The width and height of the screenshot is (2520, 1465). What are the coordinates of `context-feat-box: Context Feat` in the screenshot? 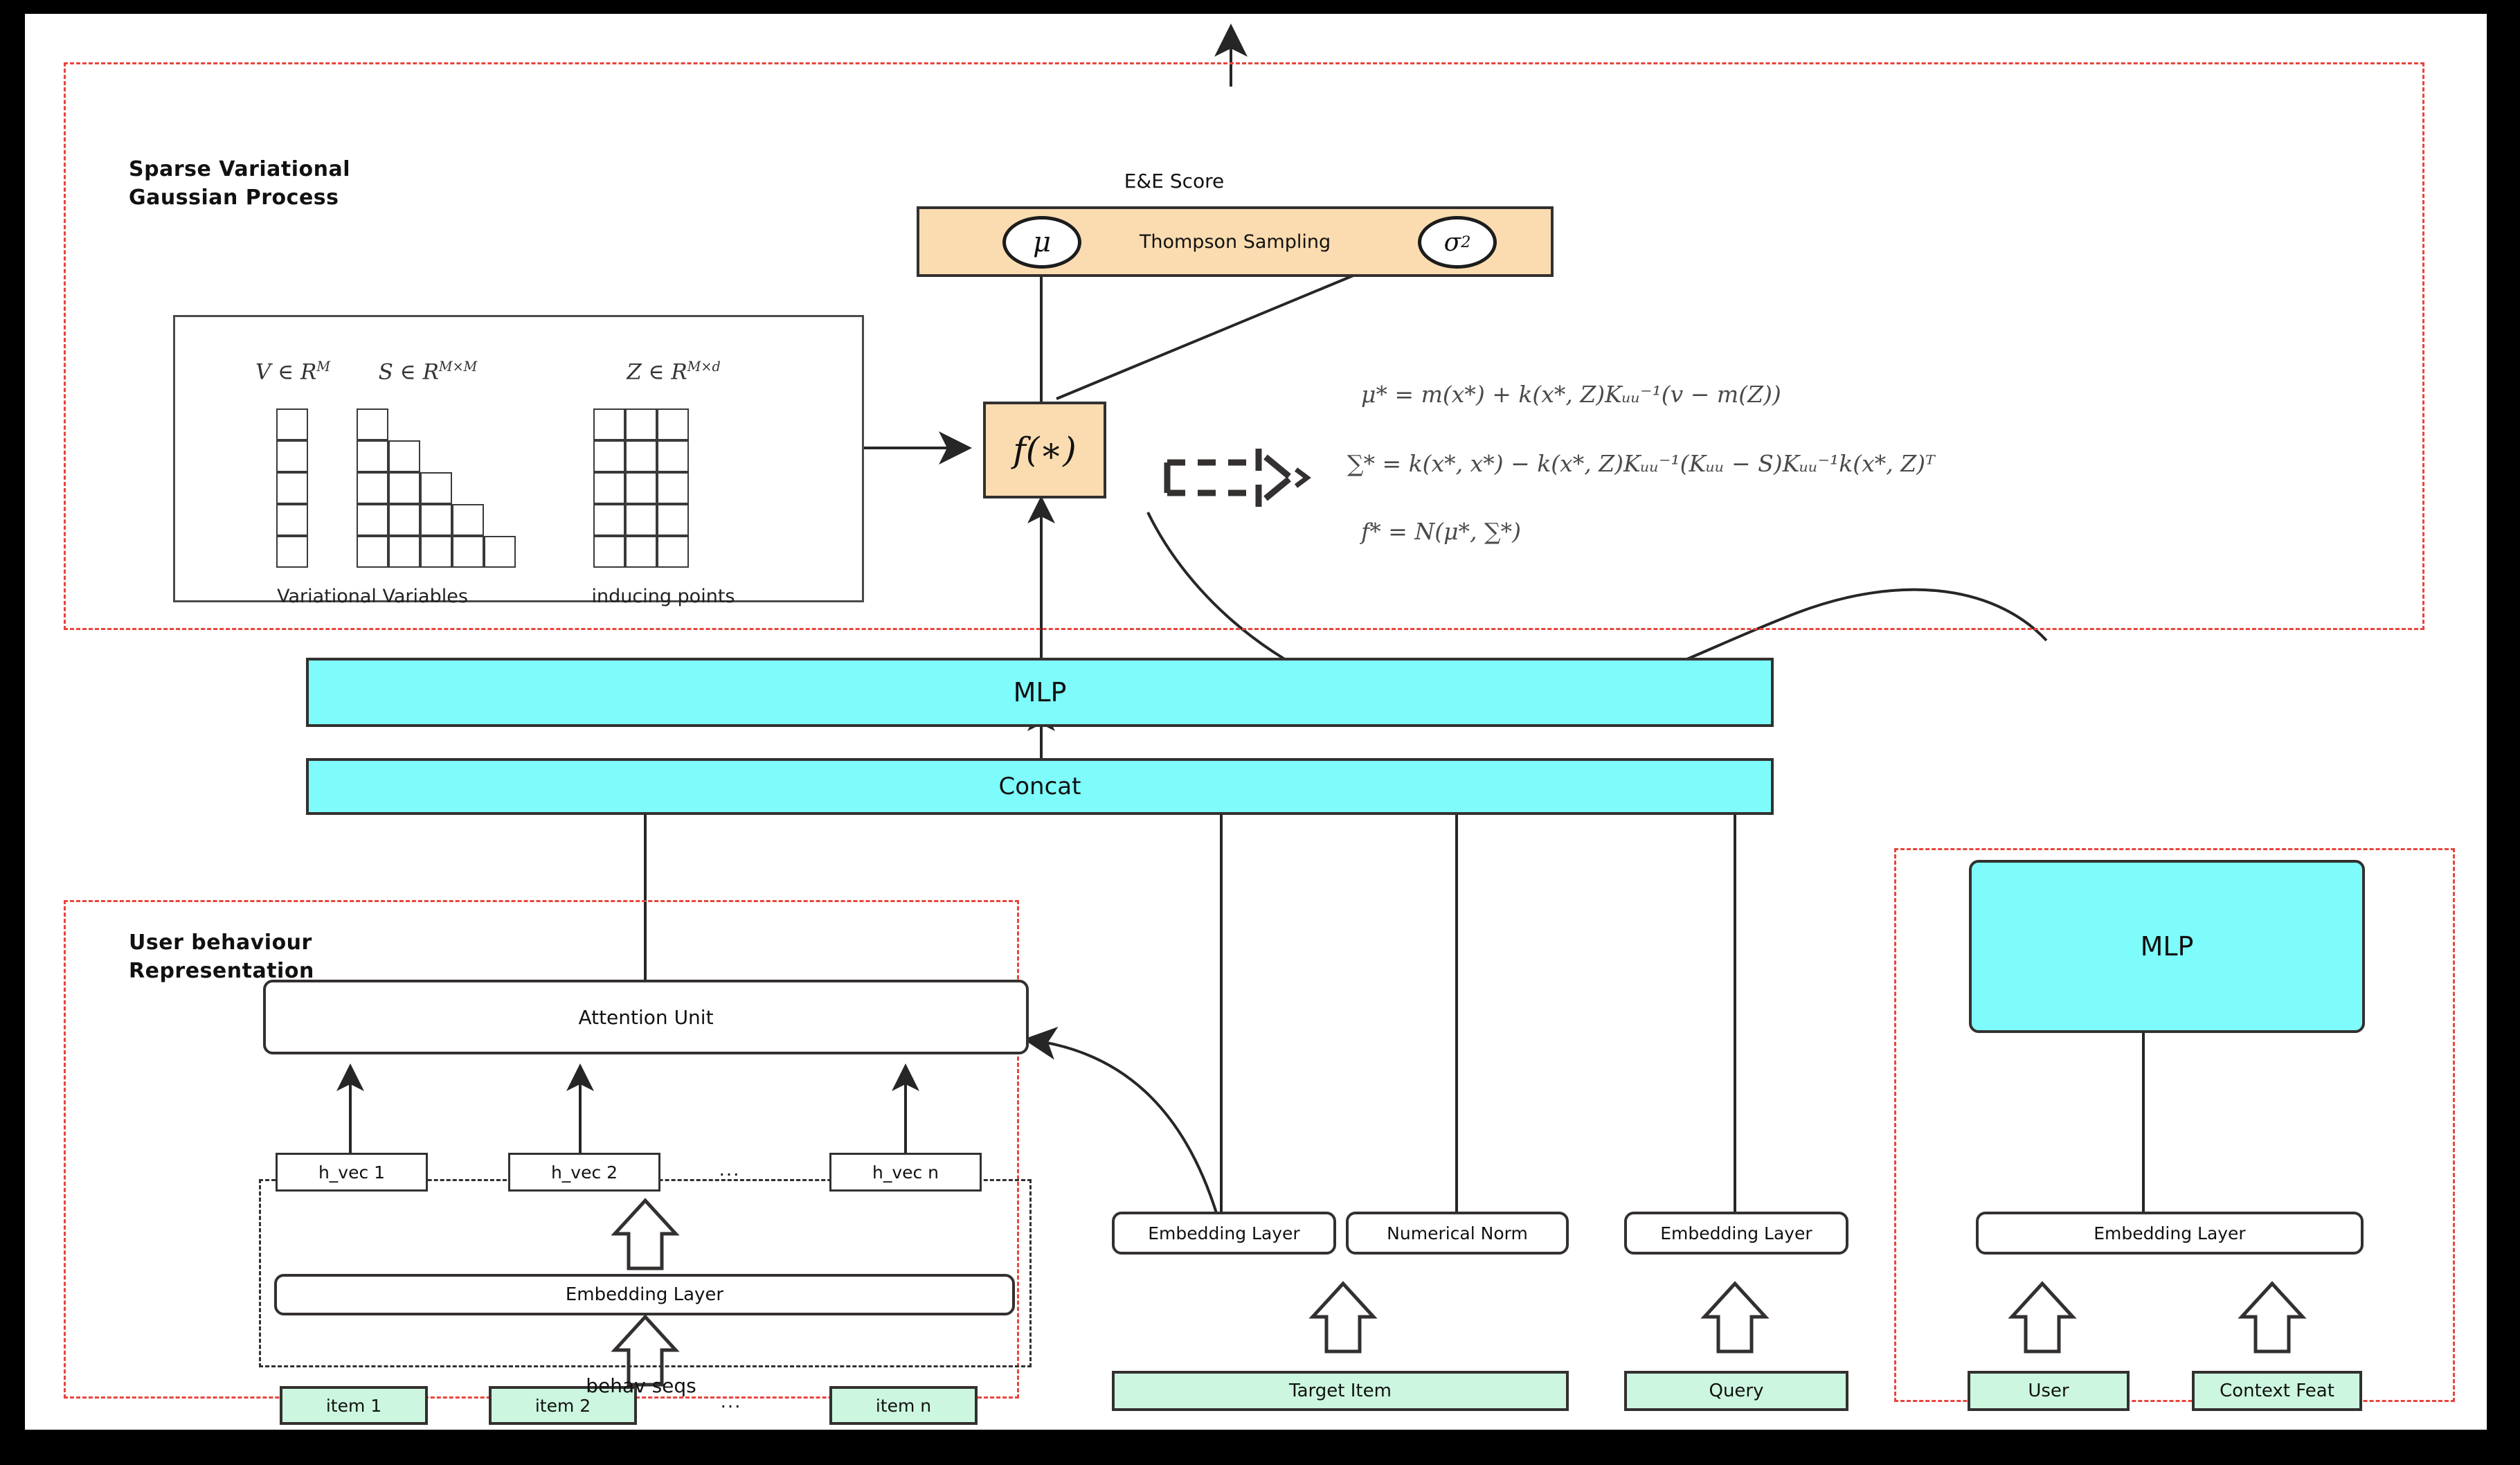 It's located at (2277, 1391).